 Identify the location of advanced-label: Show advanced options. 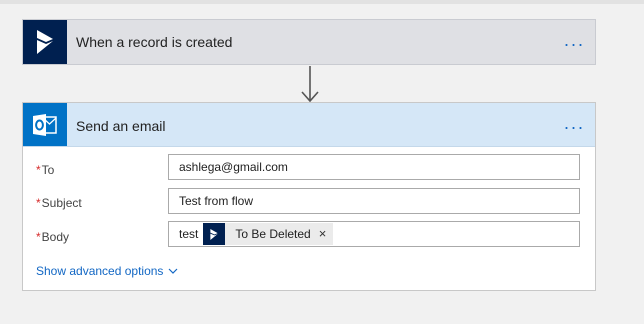
(100, 271).